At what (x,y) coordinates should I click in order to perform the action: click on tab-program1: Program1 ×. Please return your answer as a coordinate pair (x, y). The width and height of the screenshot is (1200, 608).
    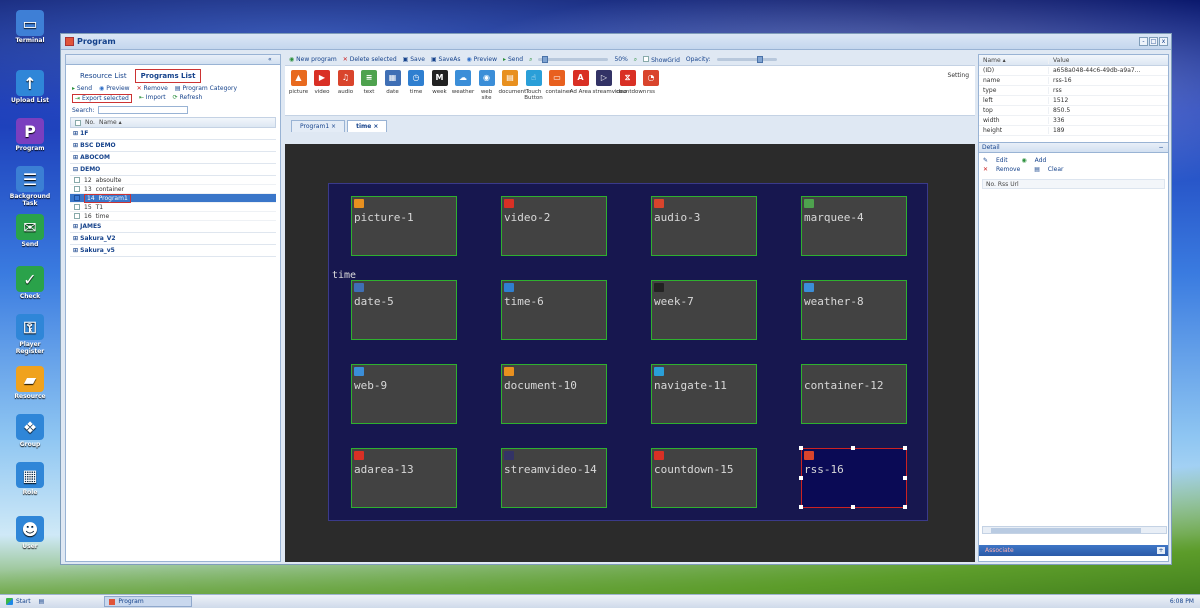
    Looking at the image, I should click on (318, 126).